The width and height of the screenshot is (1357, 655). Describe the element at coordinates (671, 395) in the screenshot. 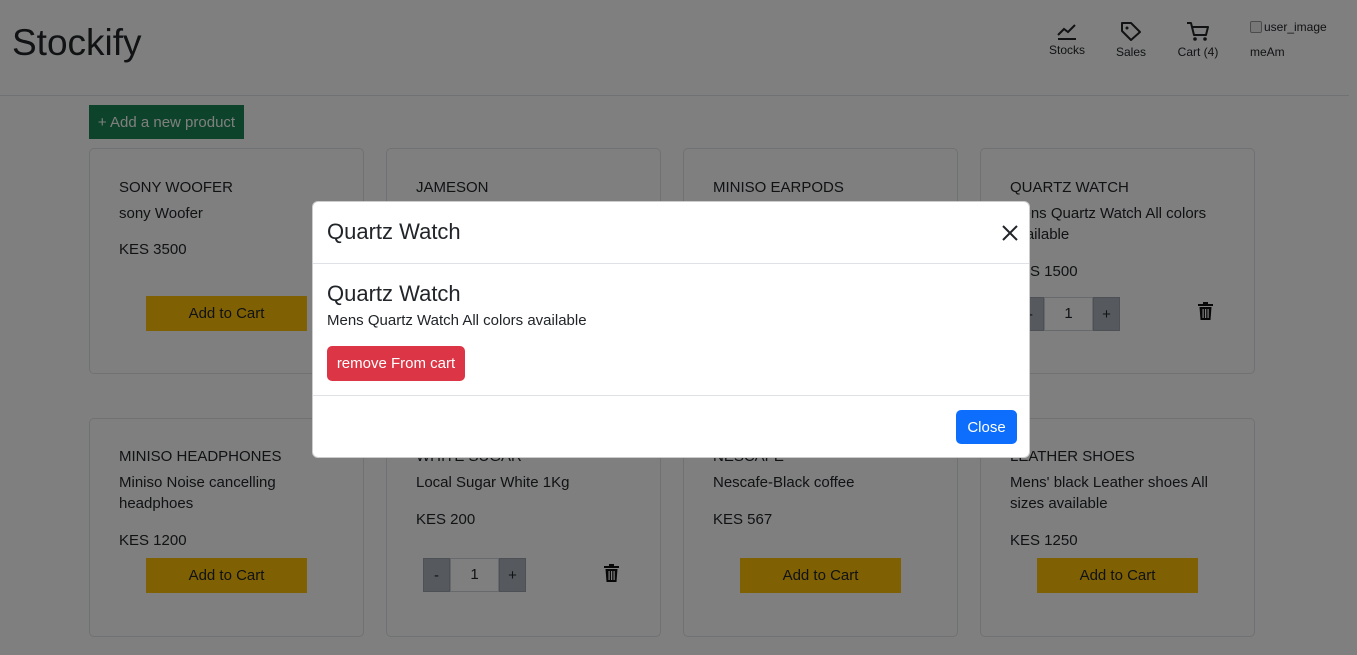

I see `modal-footer-divider` at that location.